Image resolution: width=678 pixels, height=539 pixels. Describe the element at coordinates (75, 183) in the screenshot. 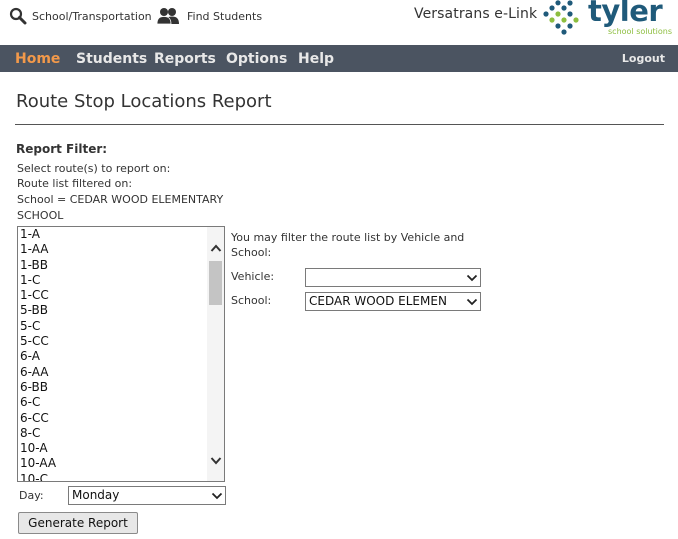

I see `filtered-on-label: Route list filtered on:` at that location.